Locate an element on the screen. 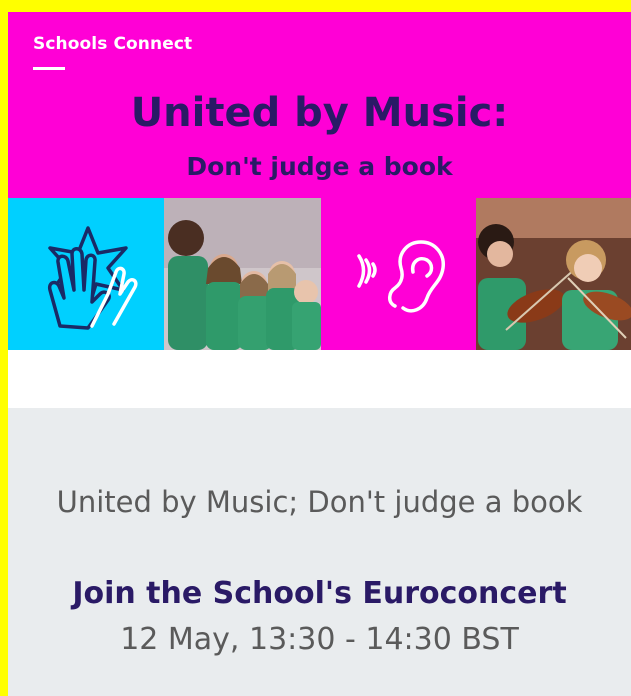 Image resolution: width=631 pixels, height=696 pixels. join-concert-link: Join the School's Euroconcert is located at coordinates (319, 593).